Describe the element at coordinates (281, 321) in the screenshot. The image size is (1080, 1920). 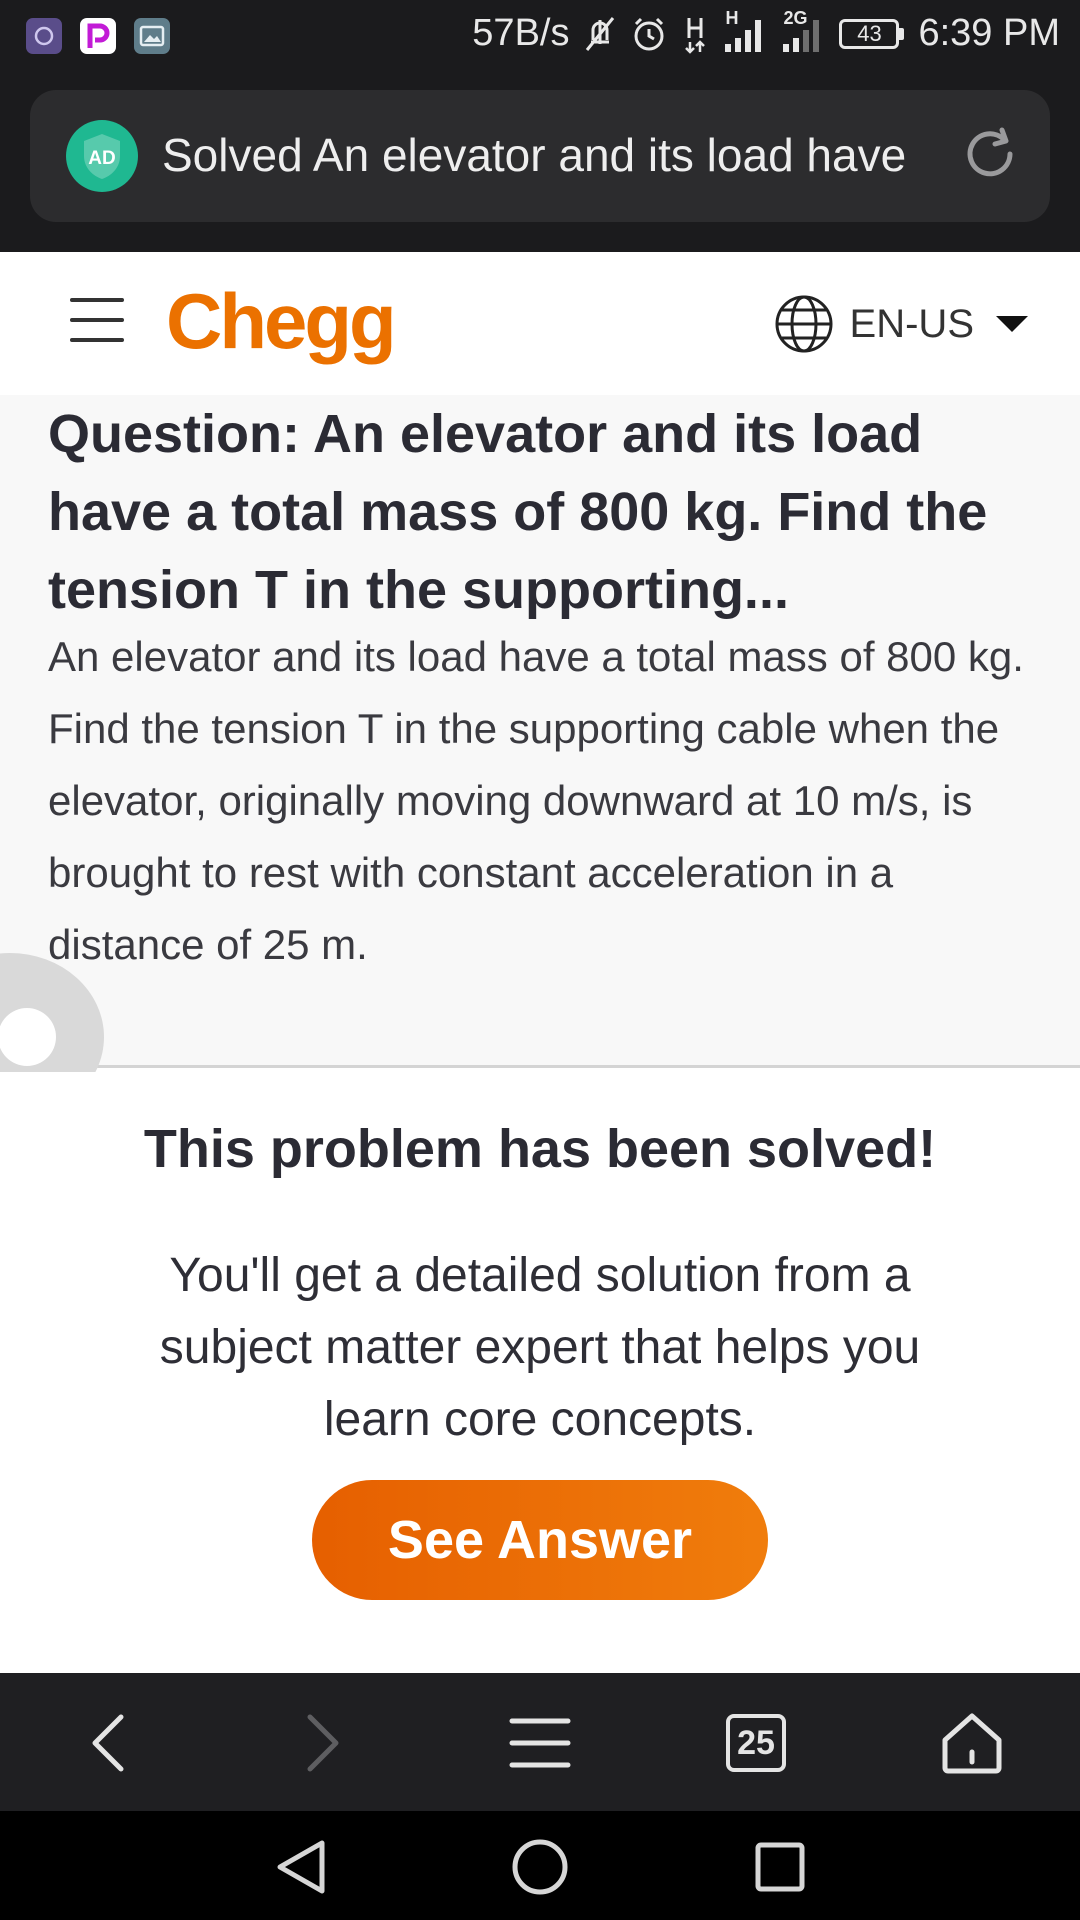
I see `chegg-logo: Chegg` at that location.